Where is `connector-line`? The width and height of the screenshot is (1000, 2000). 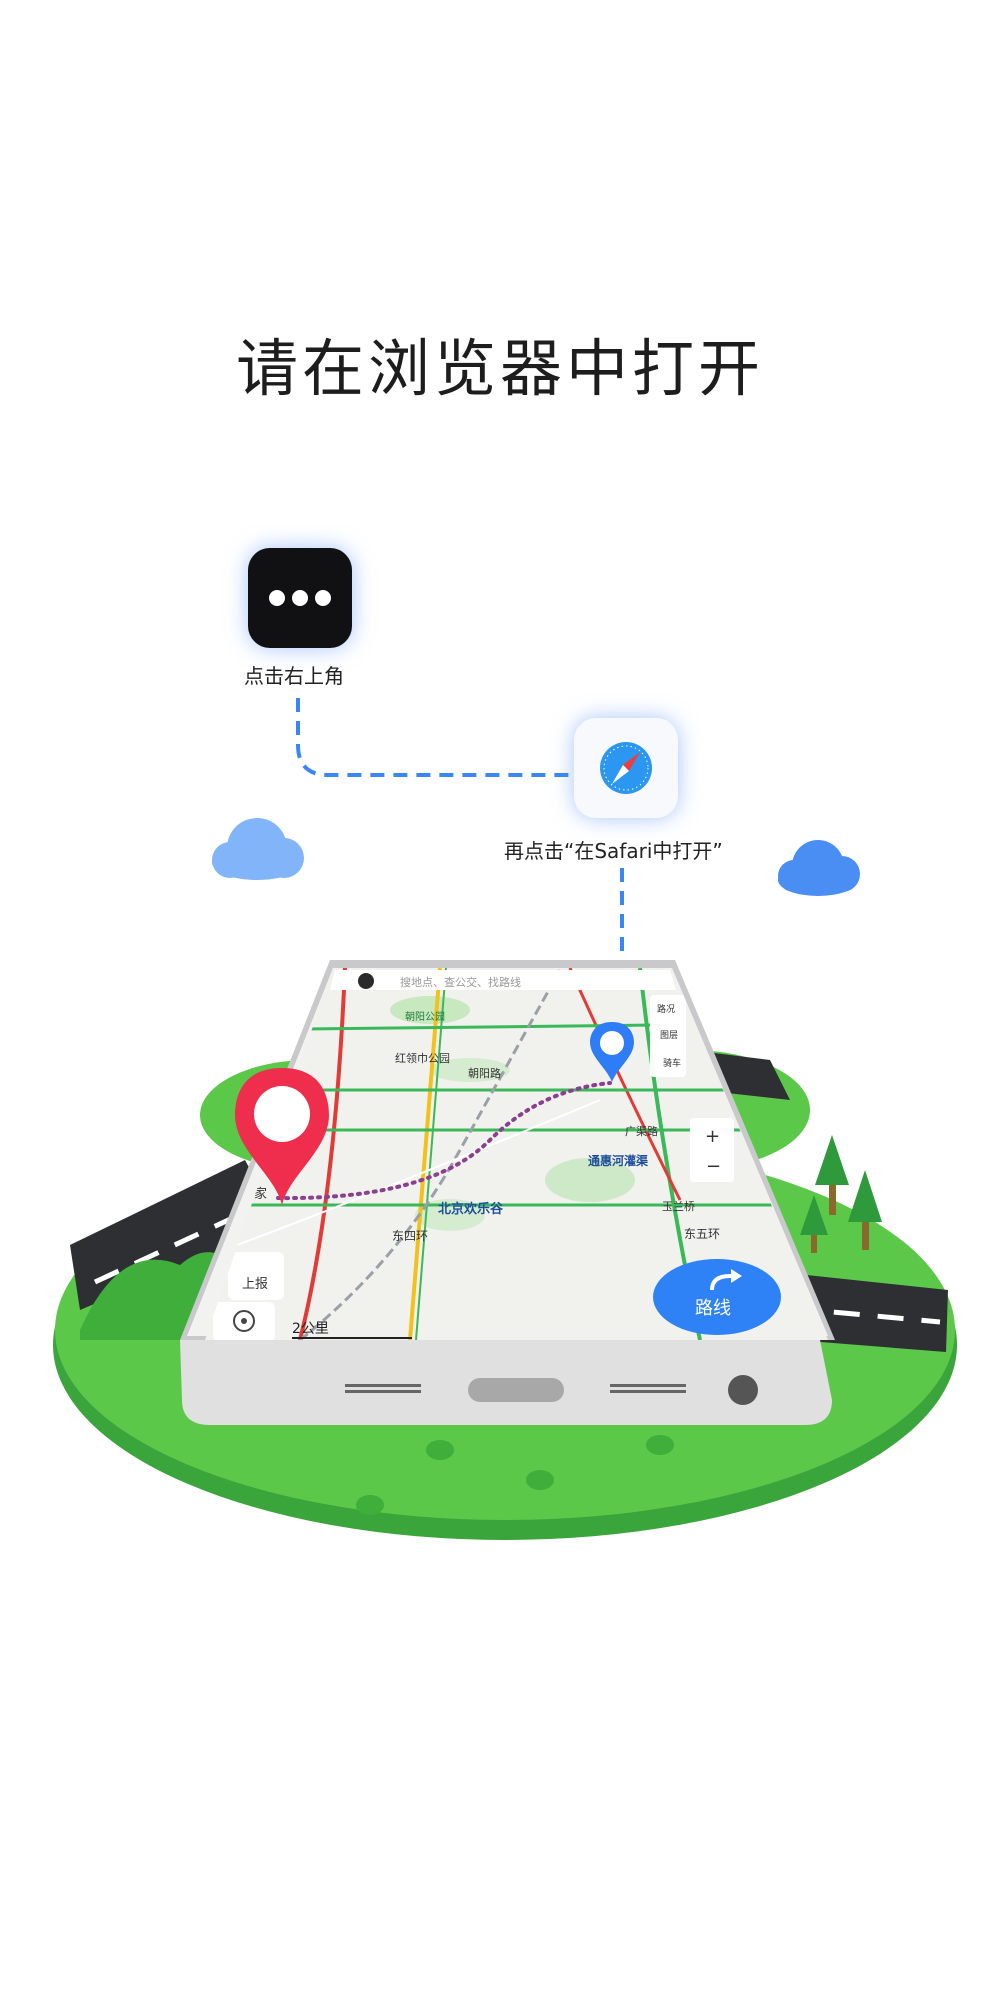
connector-line is located at coordinates (434, 737).